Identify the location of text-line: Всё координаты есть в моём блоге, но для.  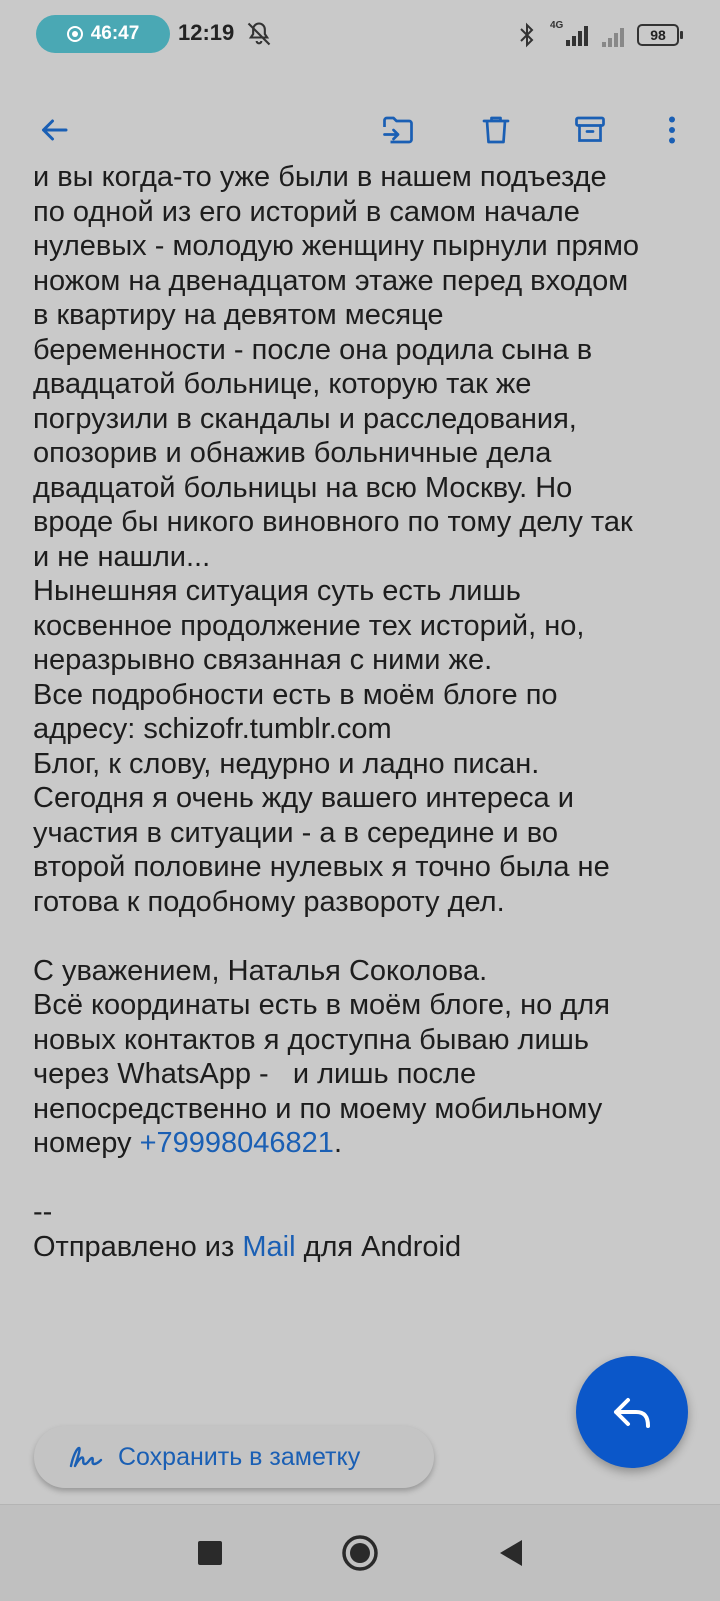
(321, 1005).